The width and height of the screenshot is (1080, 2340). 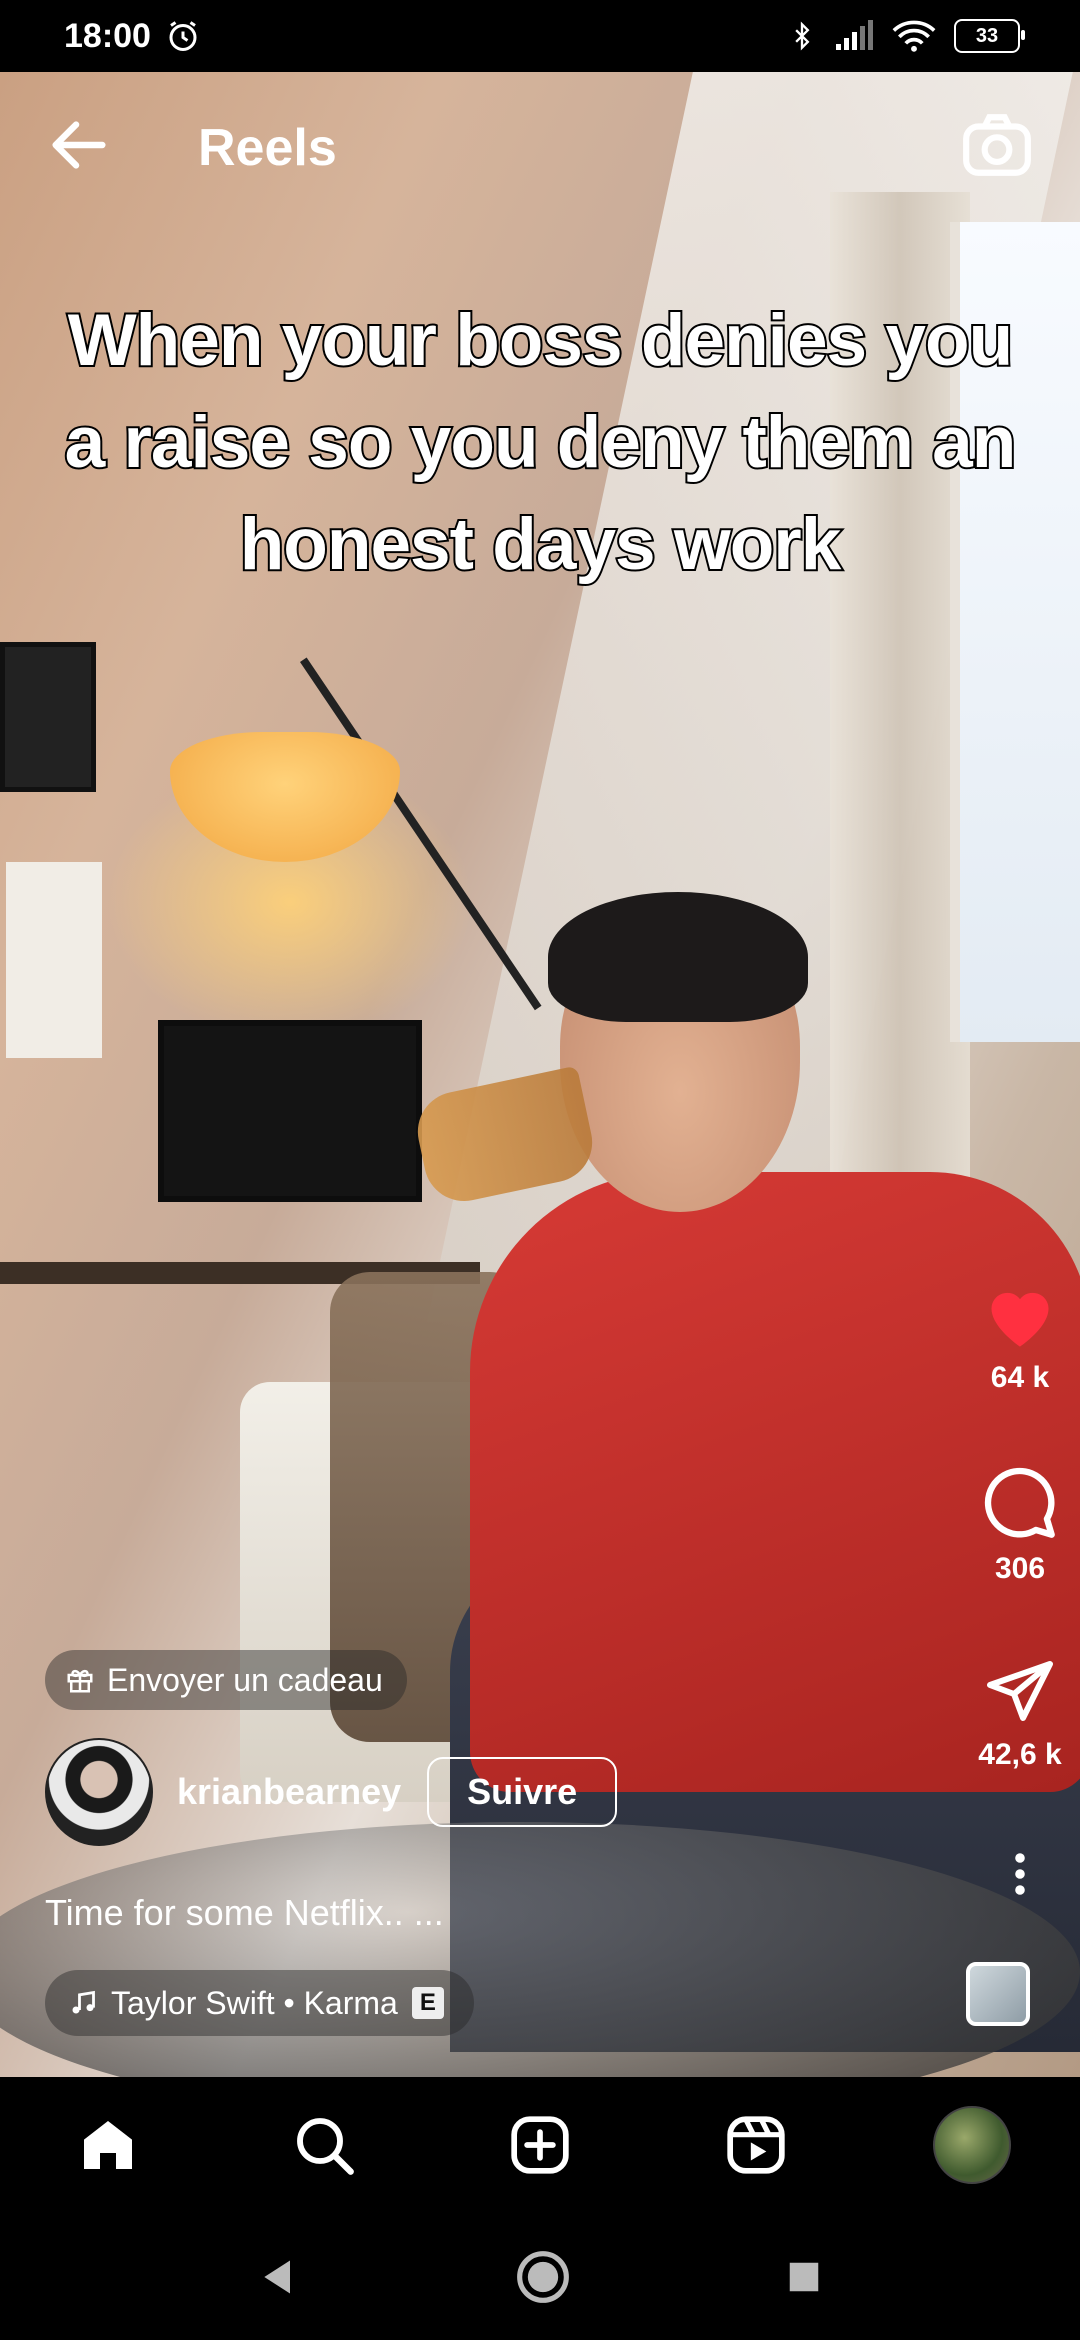 I want to click on more-options-button, so click(x=1020, y=1876).